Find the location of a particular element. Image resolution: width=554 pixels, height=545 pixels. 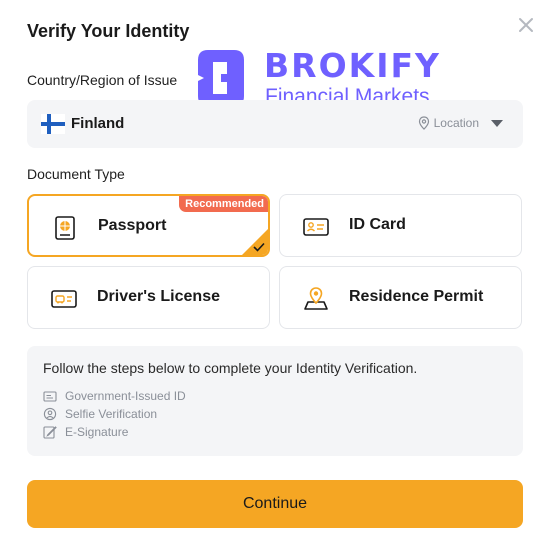

brand-logo-mark is located at coordinates (220, 78).